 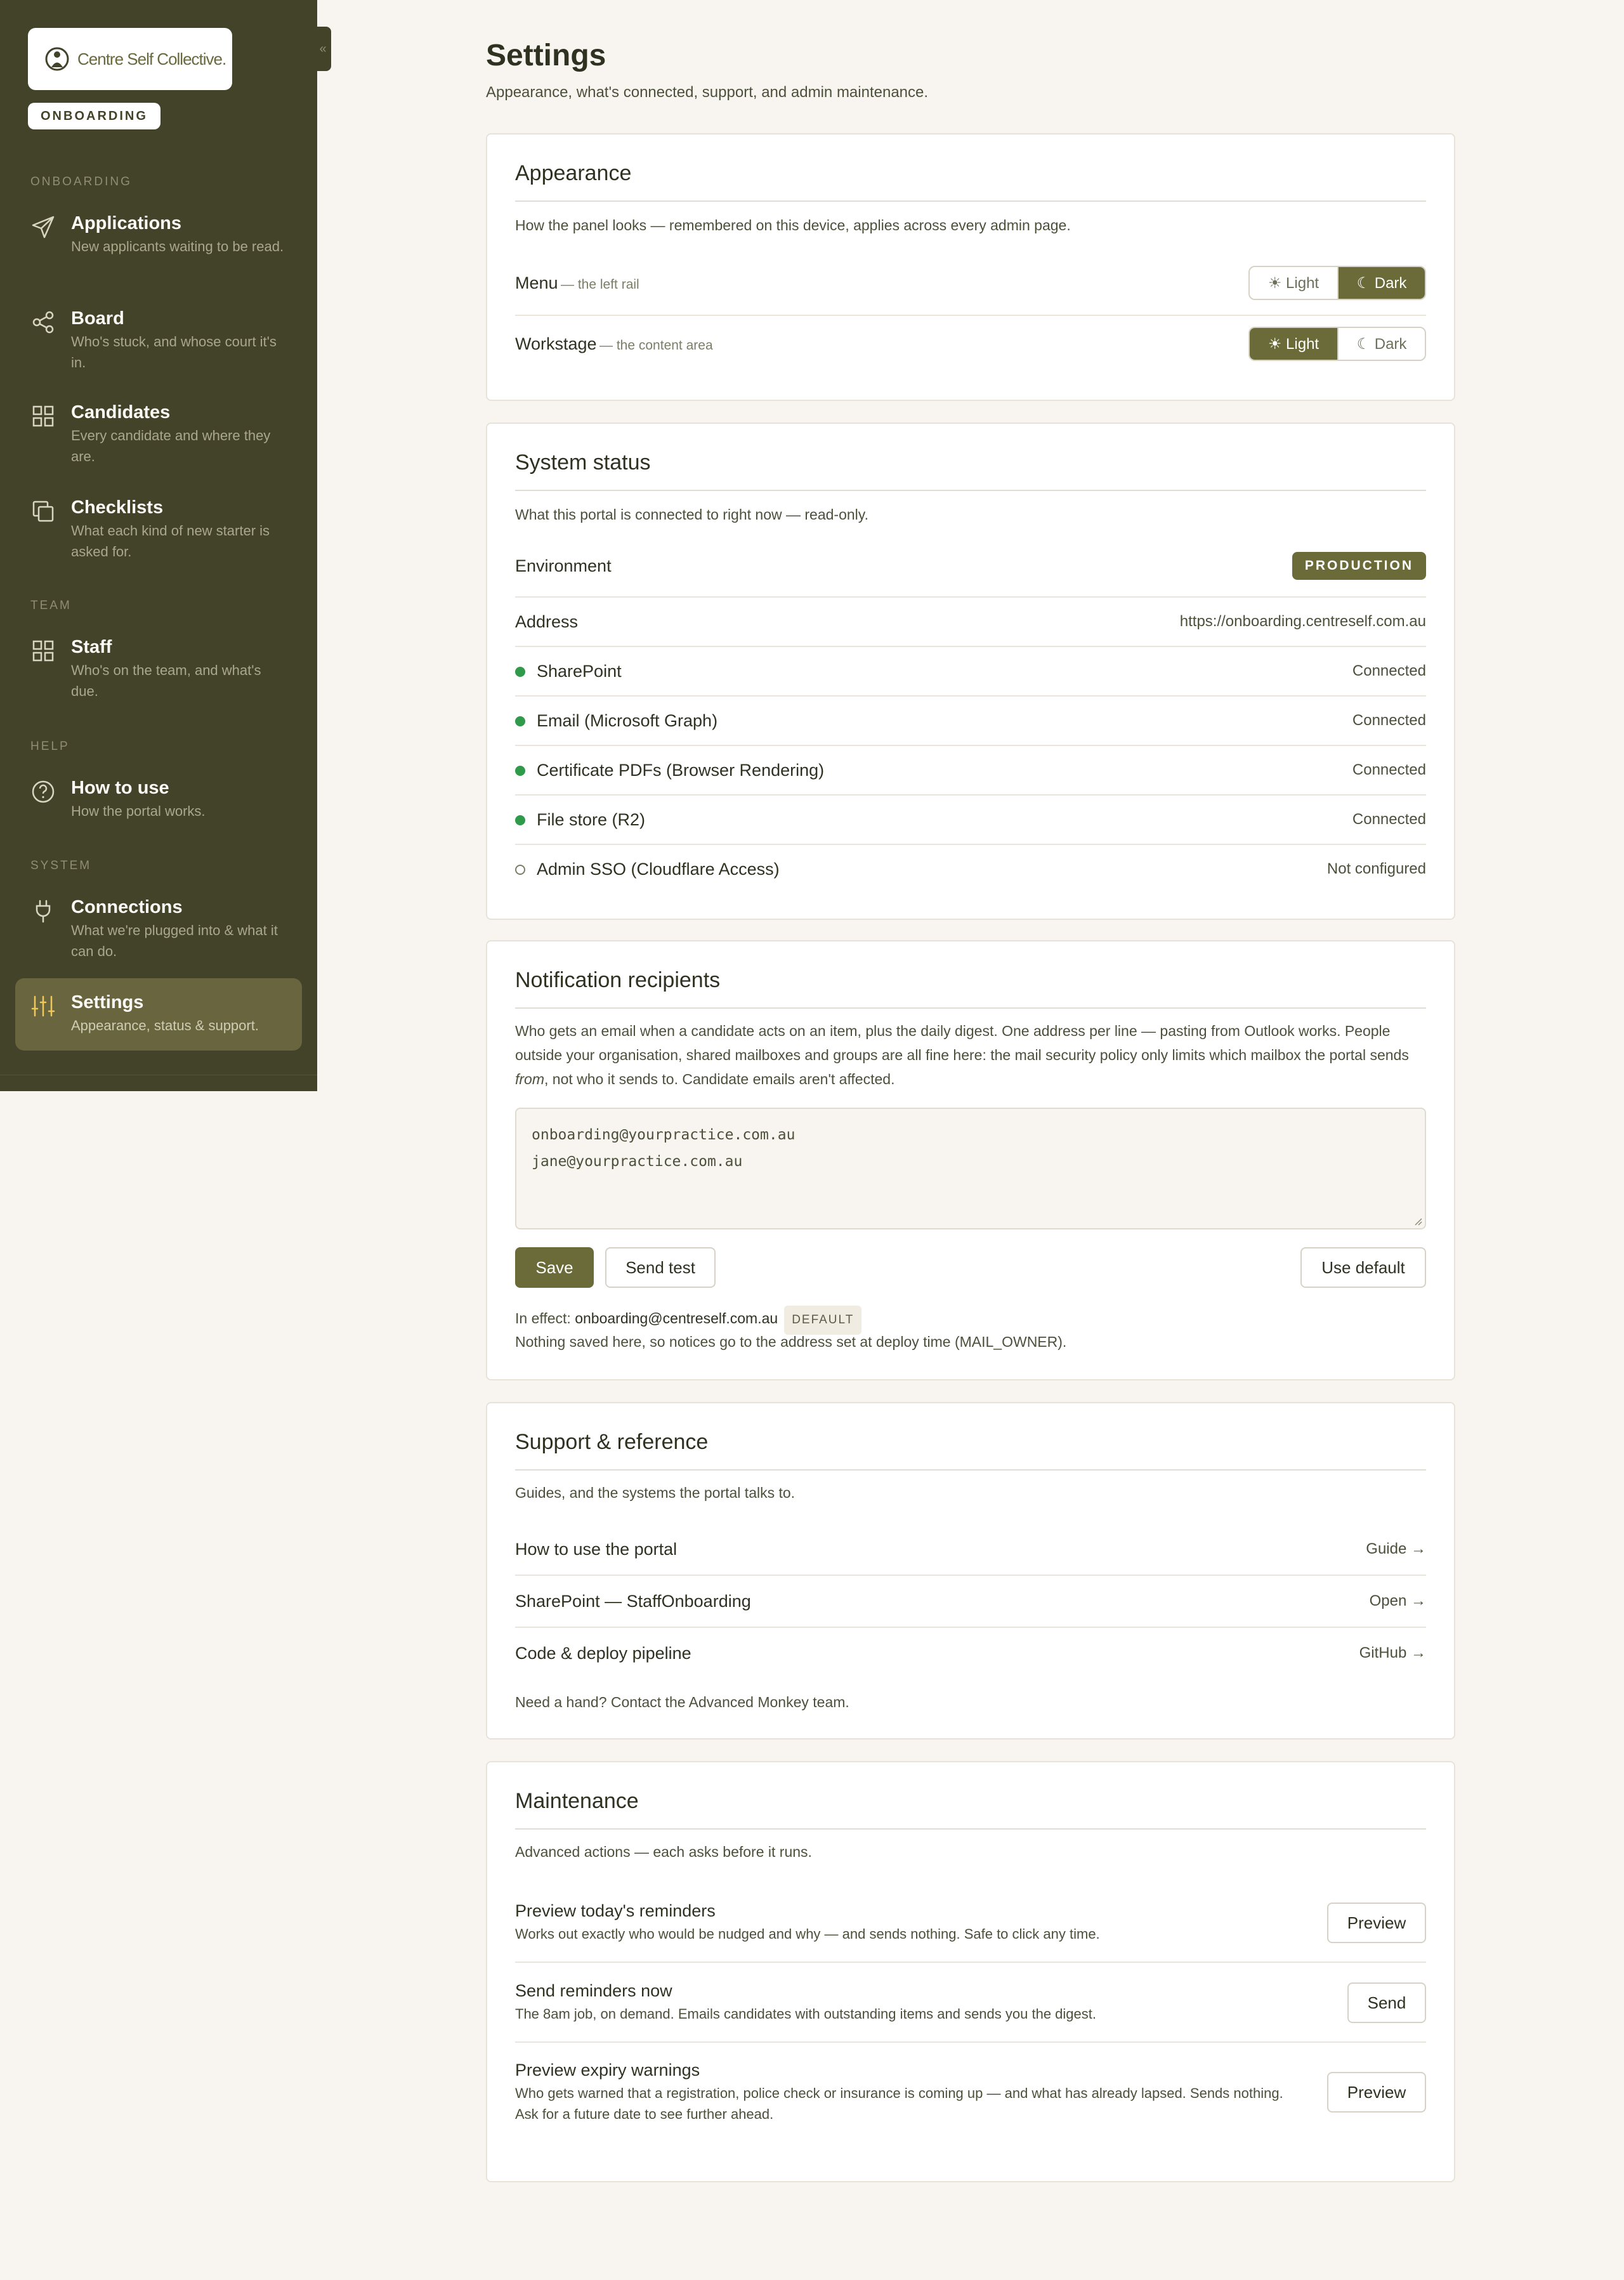 I want to click on service-row: SharePoint Connected, so click(x=971, y=671).